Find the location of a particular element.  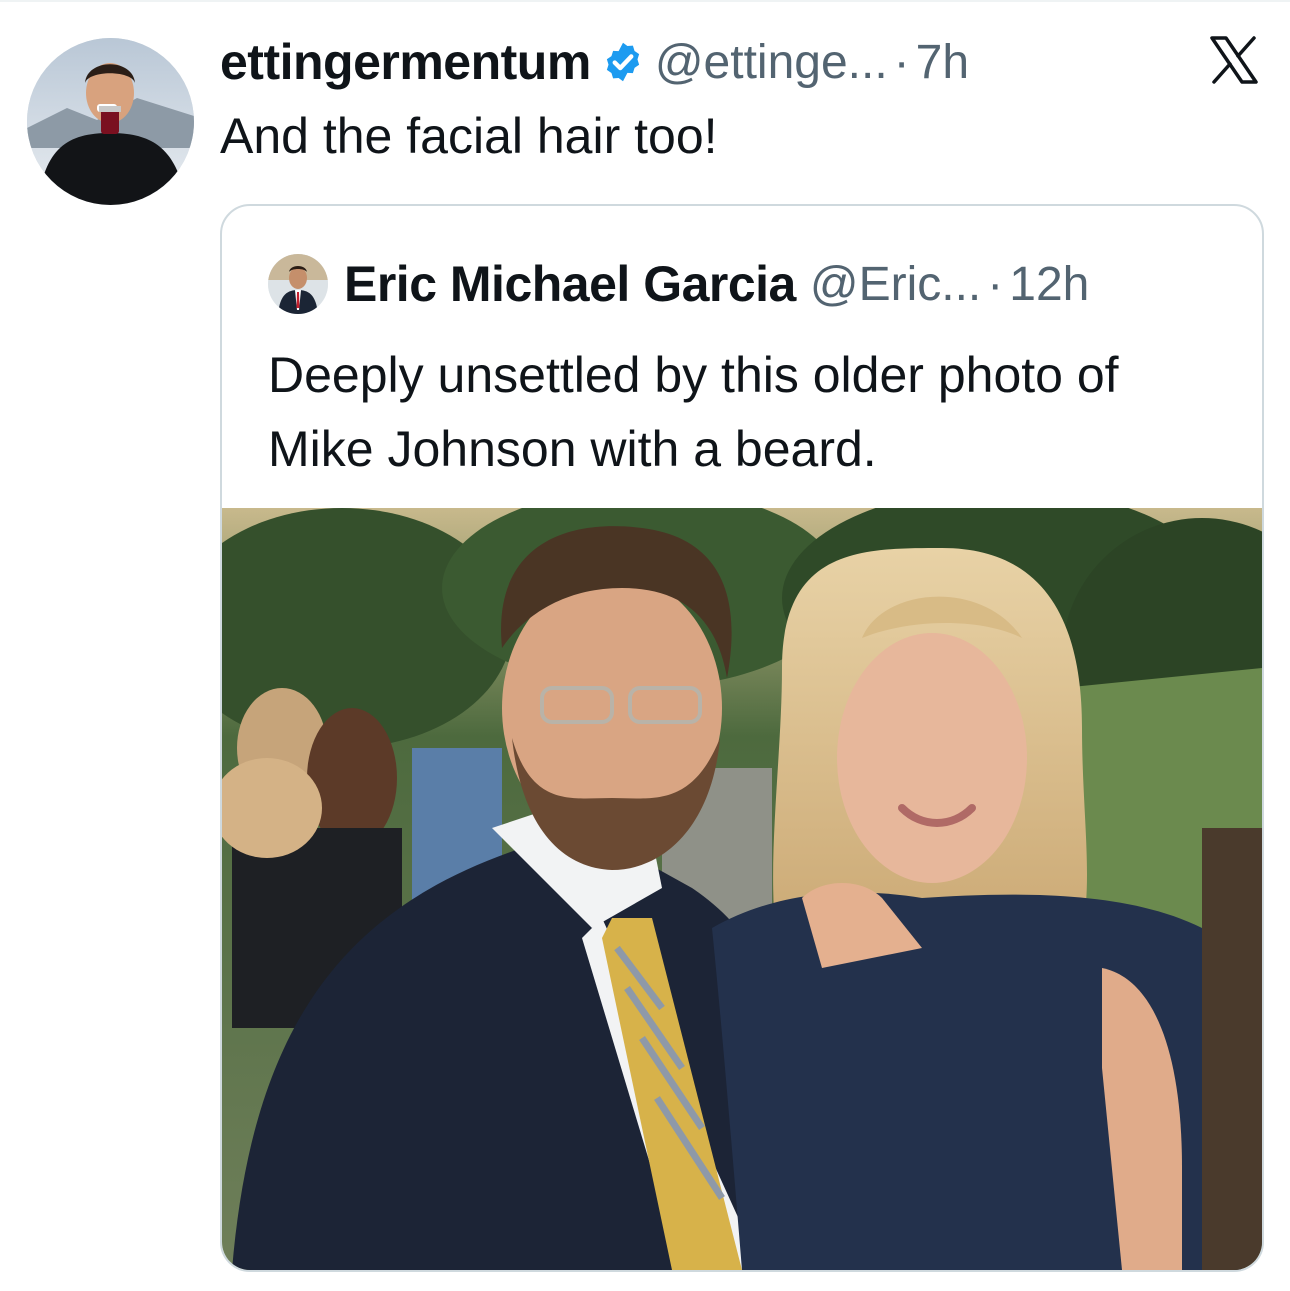

x-logo-icon is located at coordinates (1234, 60).